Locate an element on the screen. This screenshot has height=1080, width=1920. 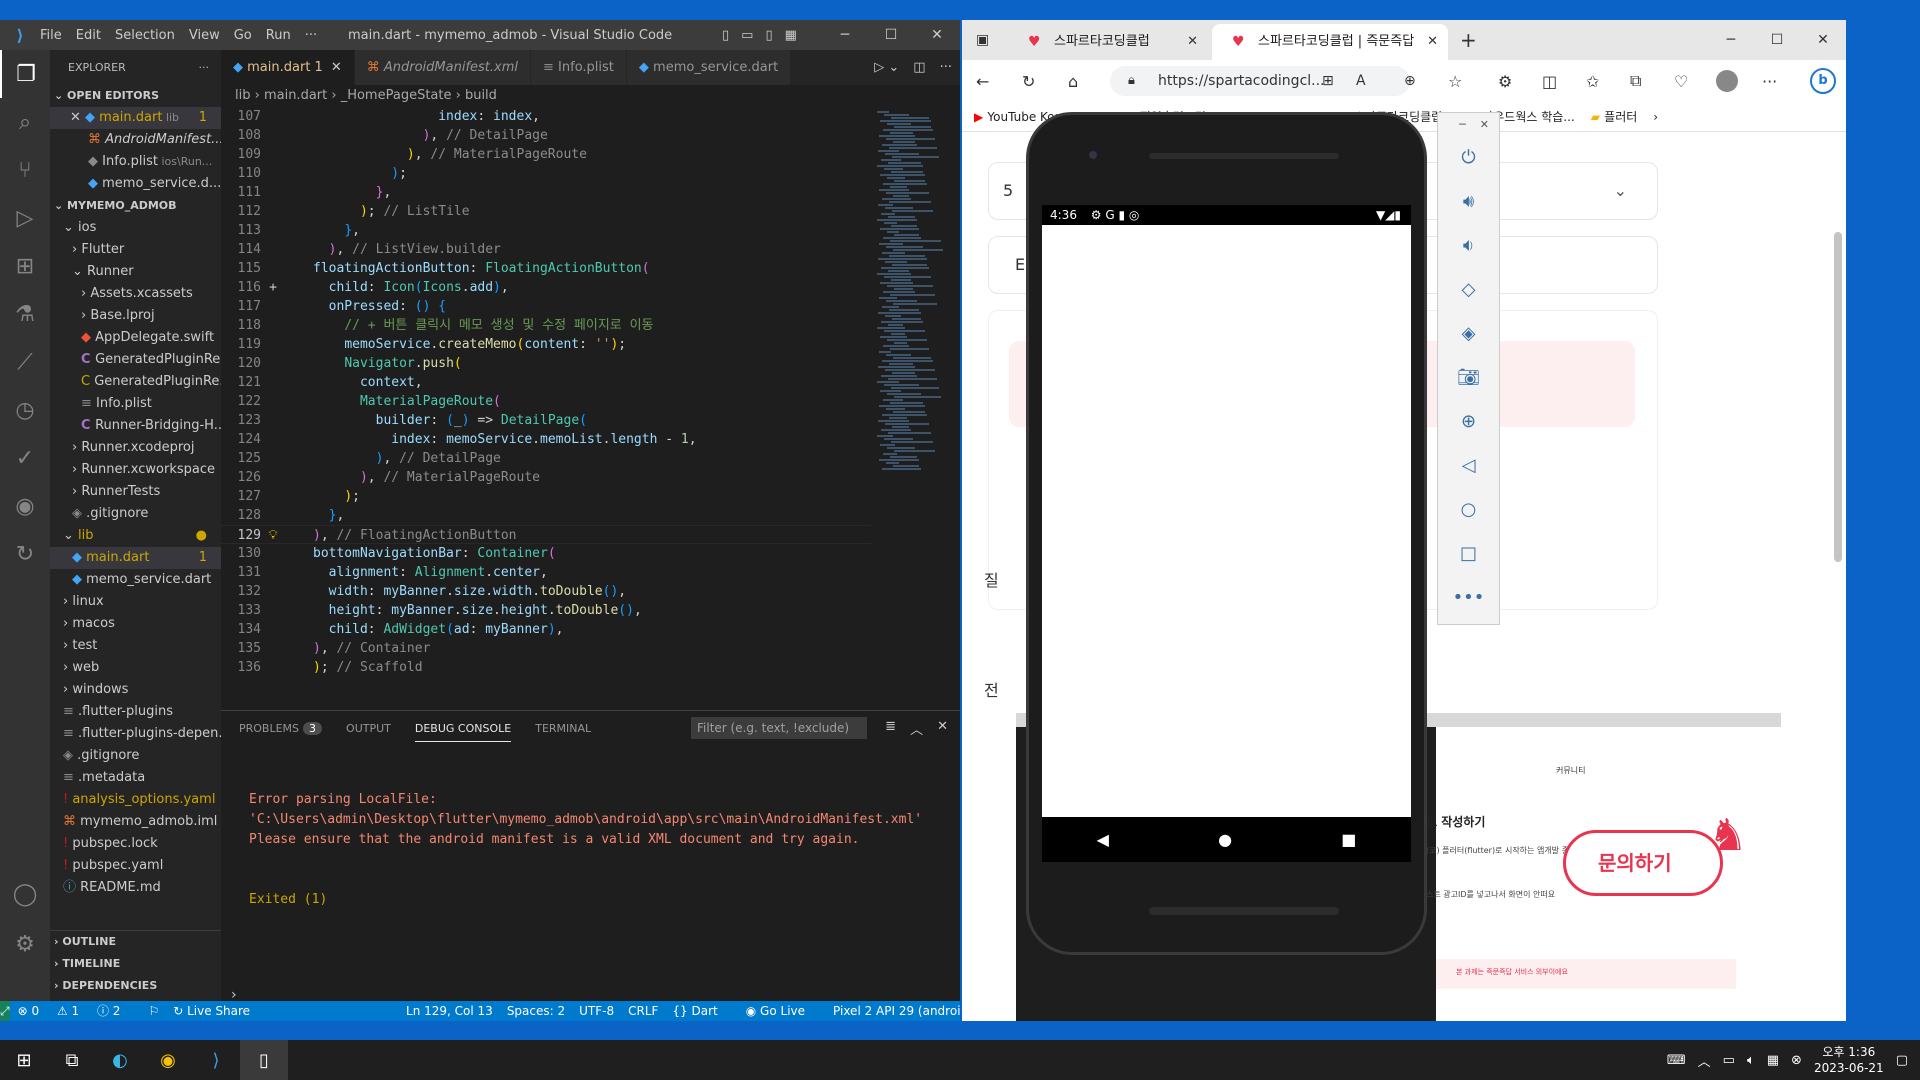
editor-tab: ◆ memo_service.dart is located at coordinates (709, 67).